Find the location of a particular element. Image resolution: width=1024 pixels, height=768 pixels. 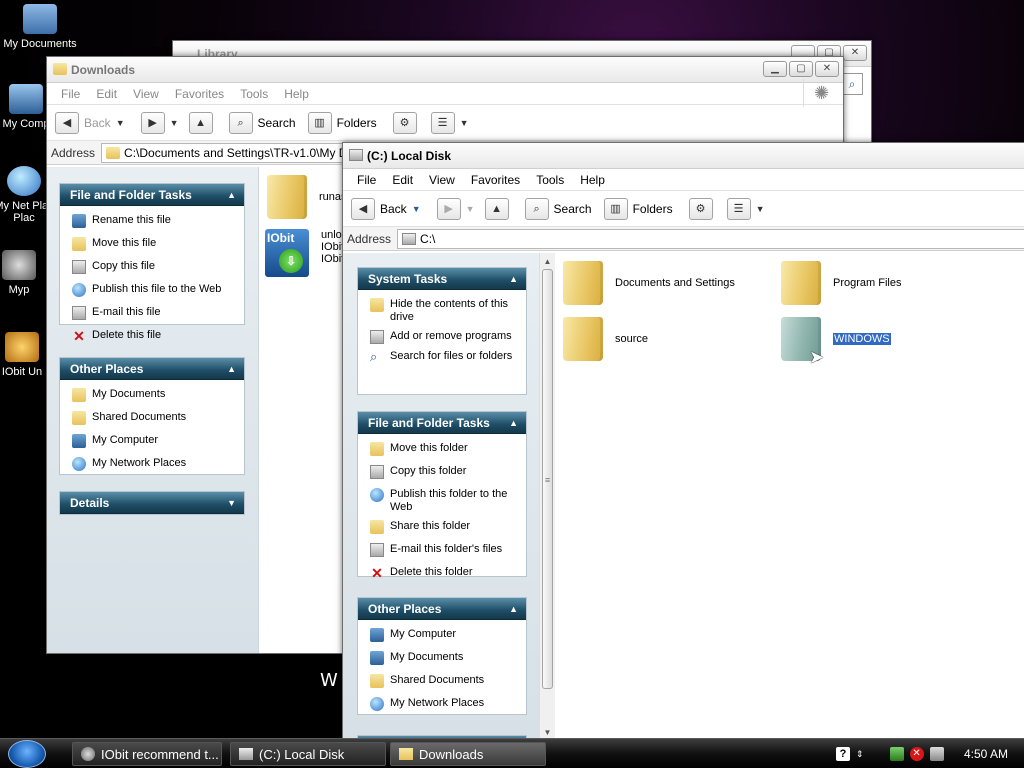

folder-item: source is located at coordinates (605, 339).